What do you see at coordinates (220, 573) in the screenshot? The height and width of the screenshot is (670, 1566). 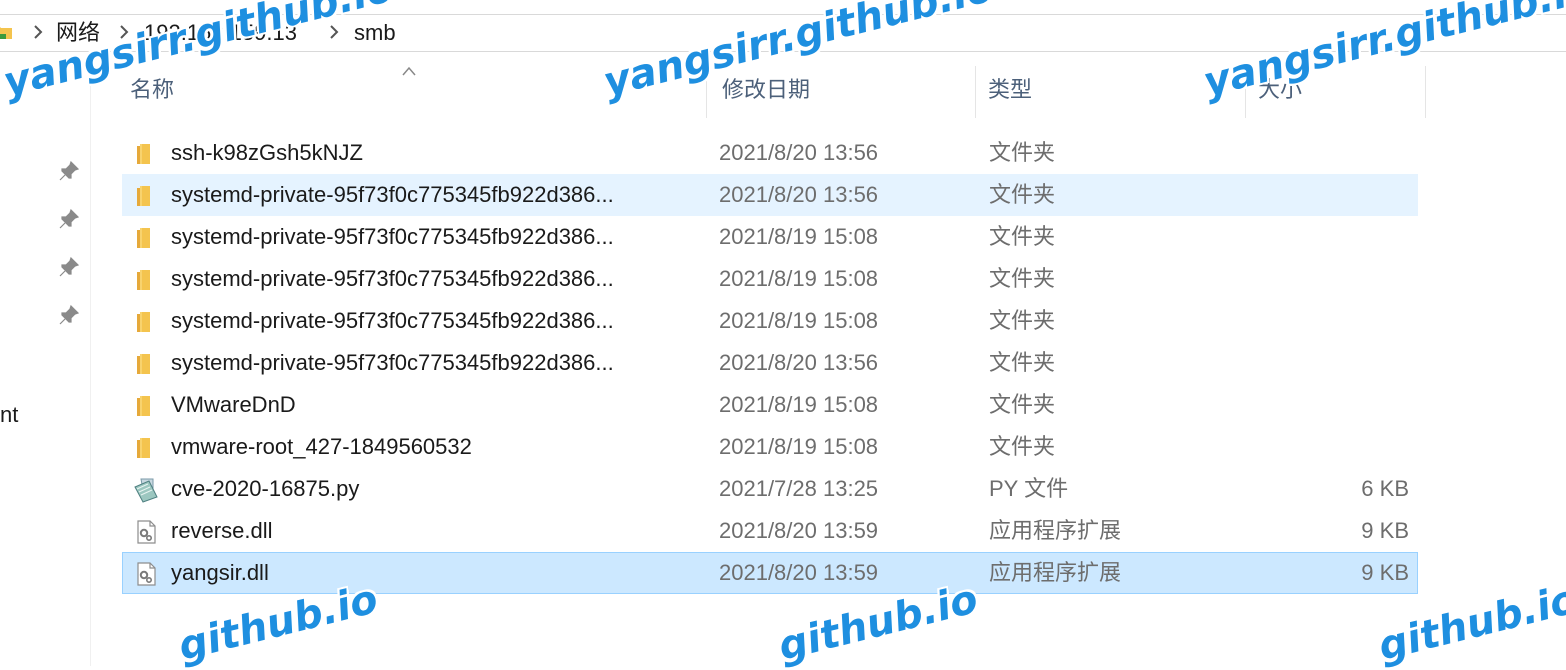 I see `file-name: yangsir.dll` at bounding box center [220, 573].